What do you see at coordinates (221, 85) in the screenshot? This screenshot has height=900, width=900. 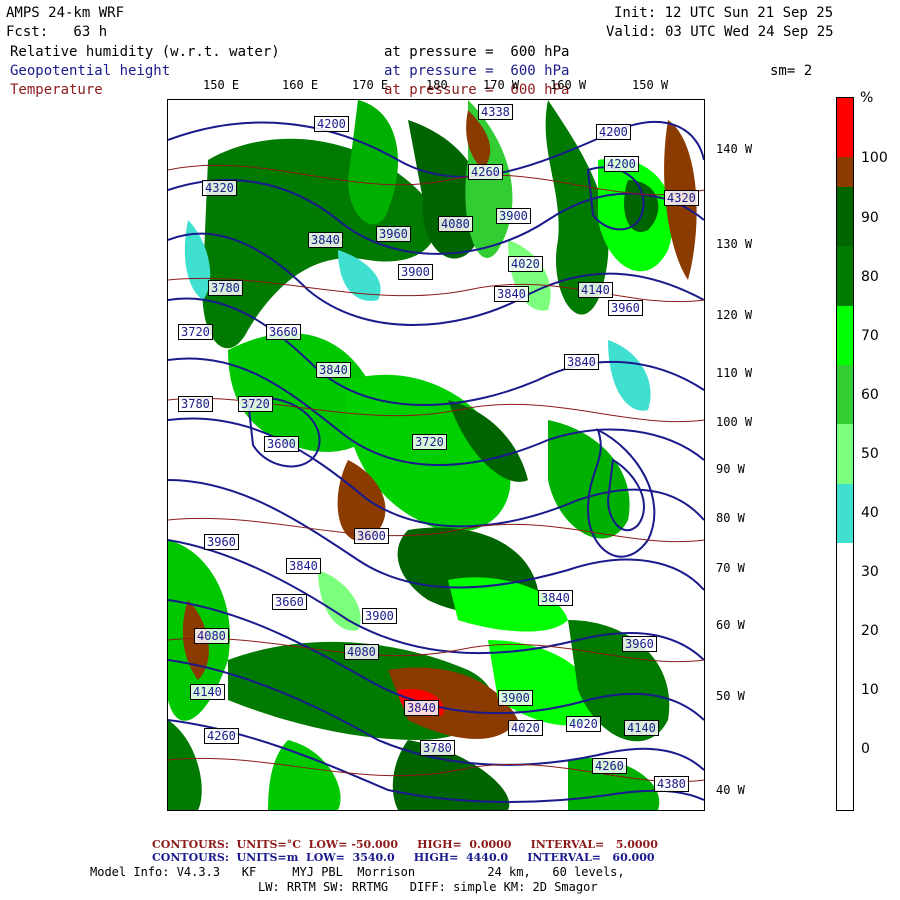 I see `lon-label: 150 E` at bounding box center [221, 85].